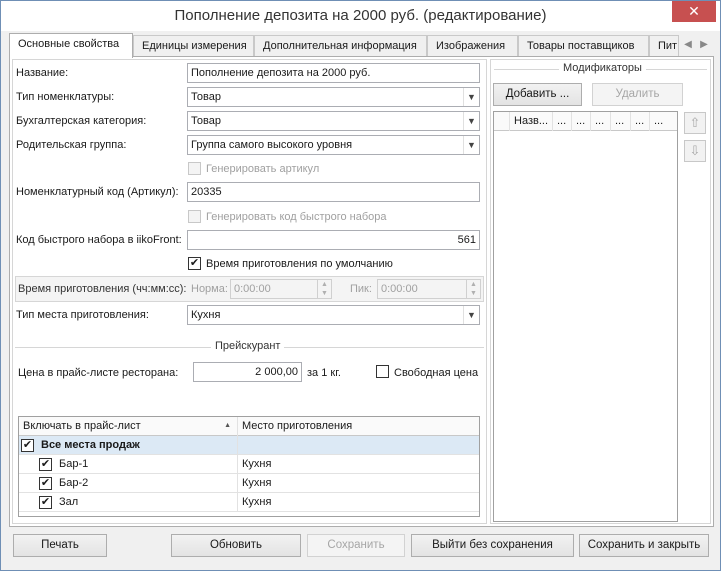 This screenshot has width=721, height=571. What do you see at coordinates (382, 371) in the screenshot?
I see `free-price-checkbox` at bounding box center [382, 371].